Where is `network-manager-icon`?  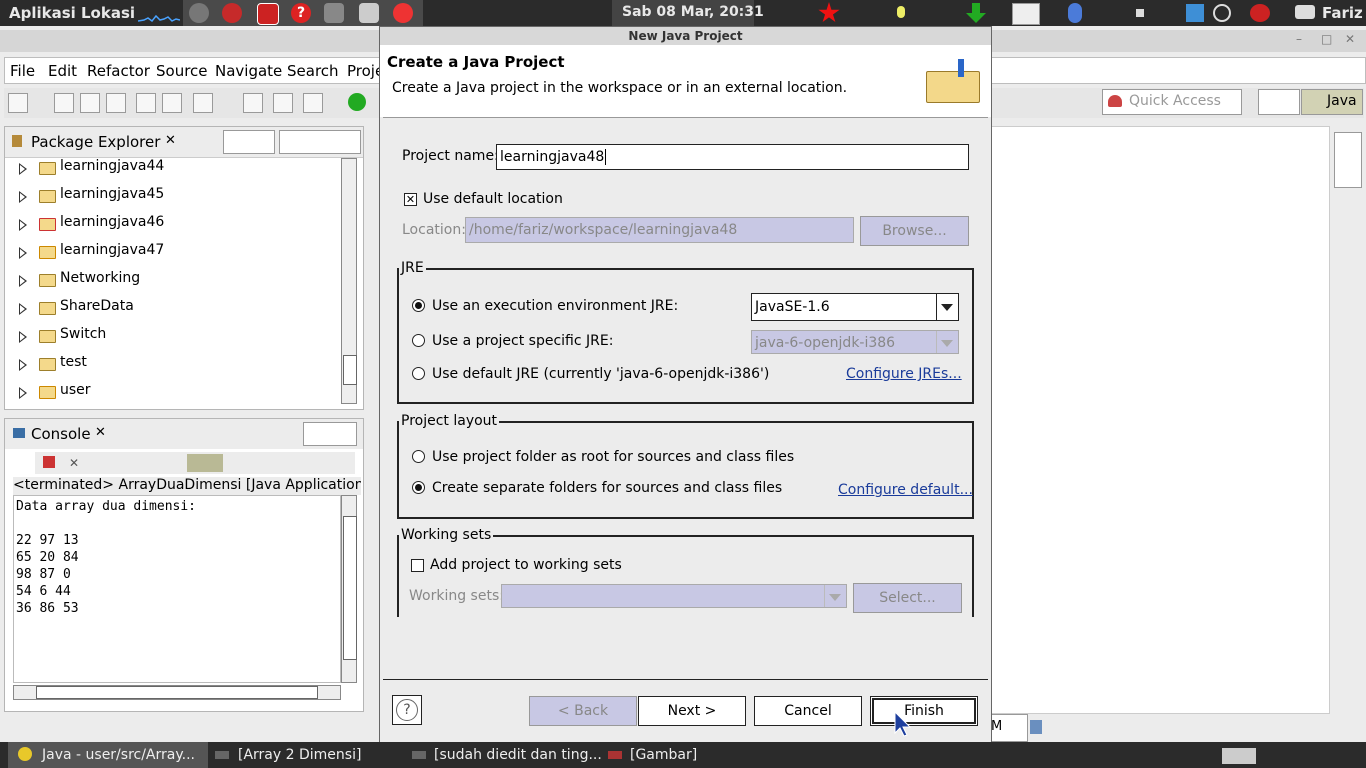
network-manager-icon is located at coordinates (1195, 13).